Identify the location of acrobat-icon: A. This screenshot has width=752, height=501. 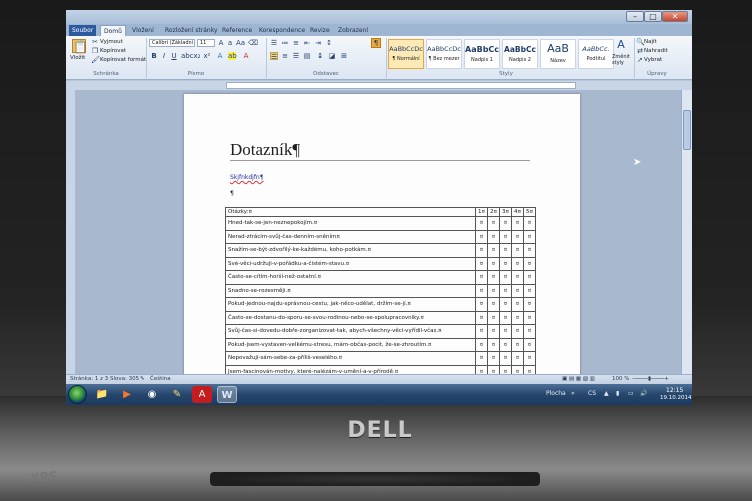
(202, 394).